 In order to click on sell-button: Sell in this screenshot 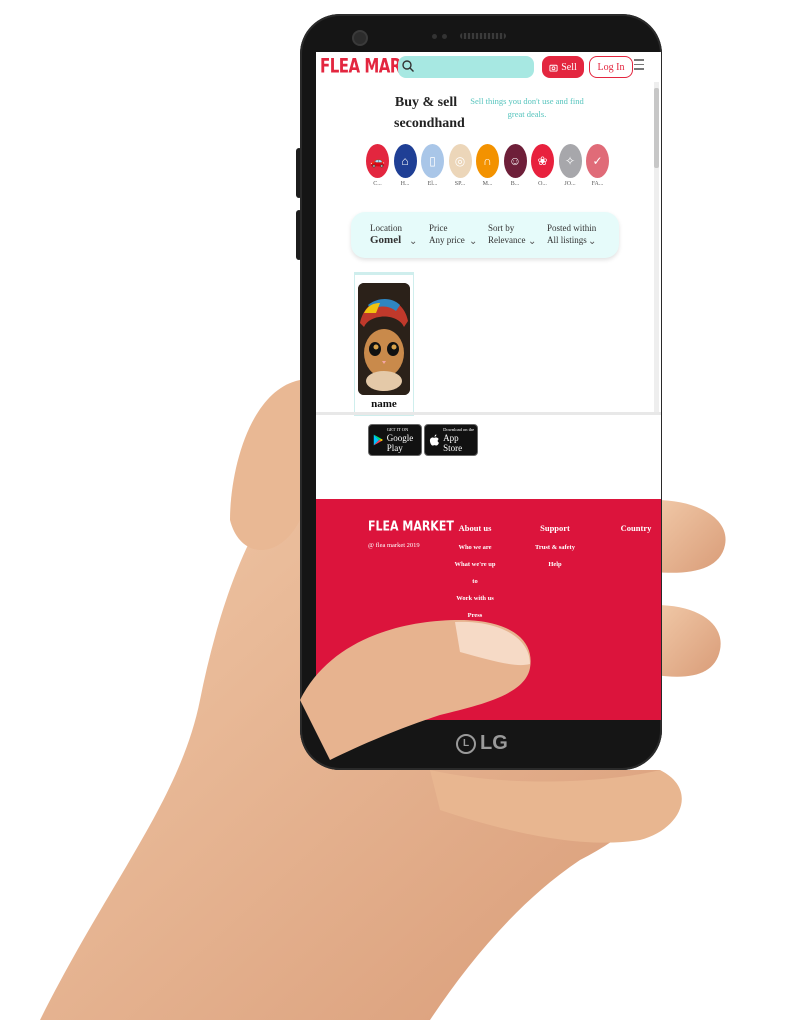, I will do `click(563, 67)`.